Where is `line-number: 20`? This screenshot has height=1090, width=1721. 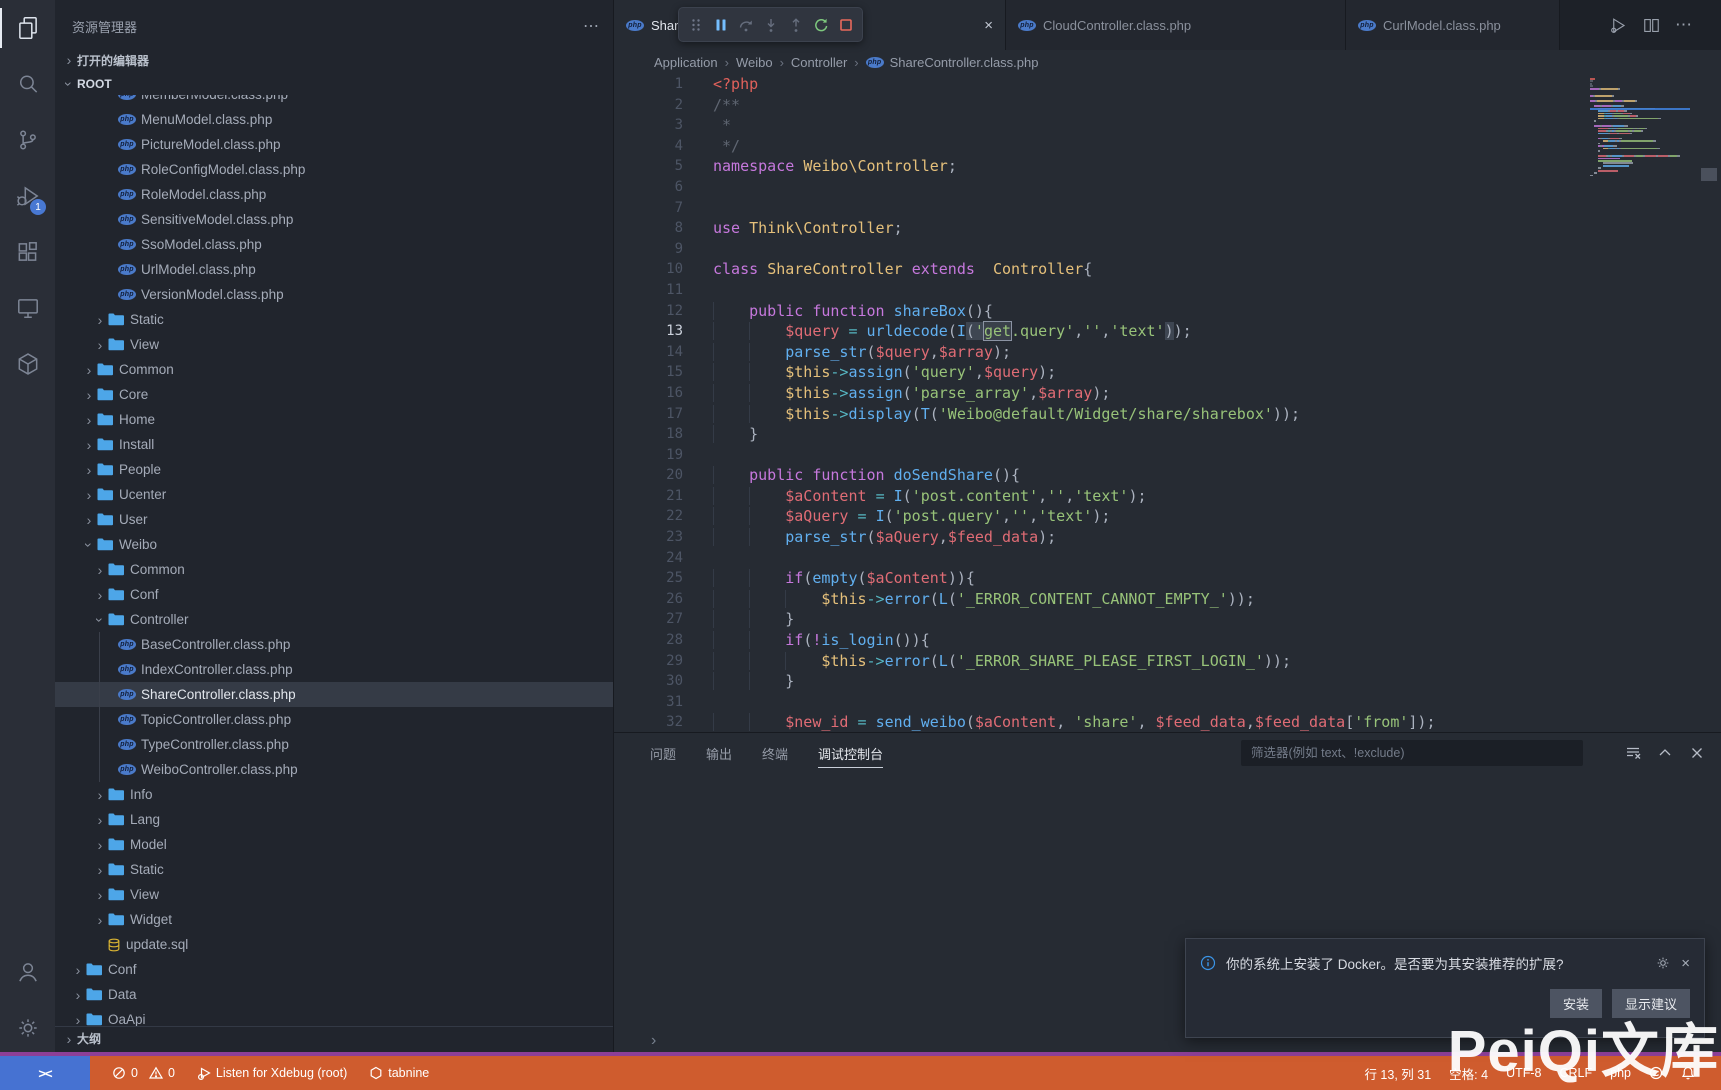
line-number: 20 is located at coordinates (648, 475).